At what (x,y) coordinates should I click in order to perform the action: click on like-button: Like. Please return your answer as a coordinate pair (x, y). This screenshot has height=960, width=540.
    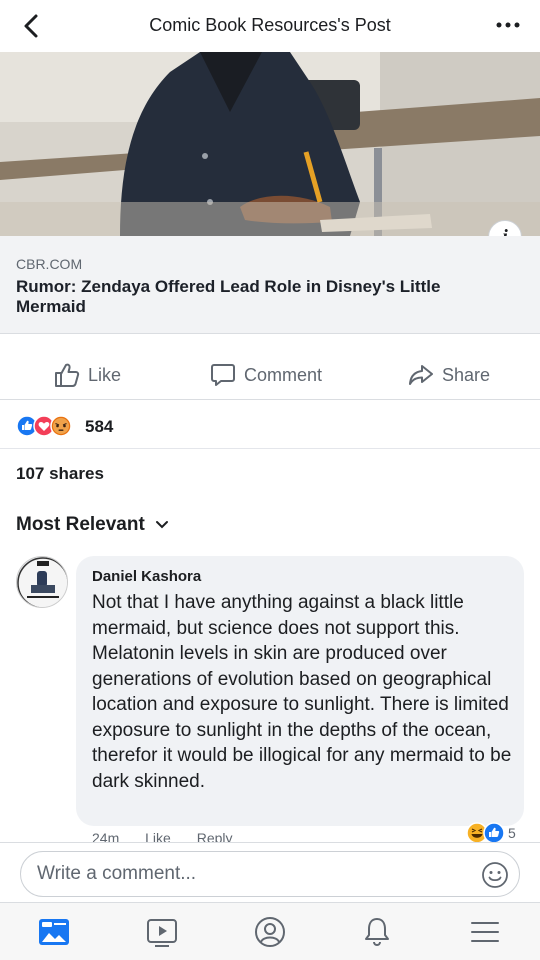
    Looking at the image, I should click on (87, 375).